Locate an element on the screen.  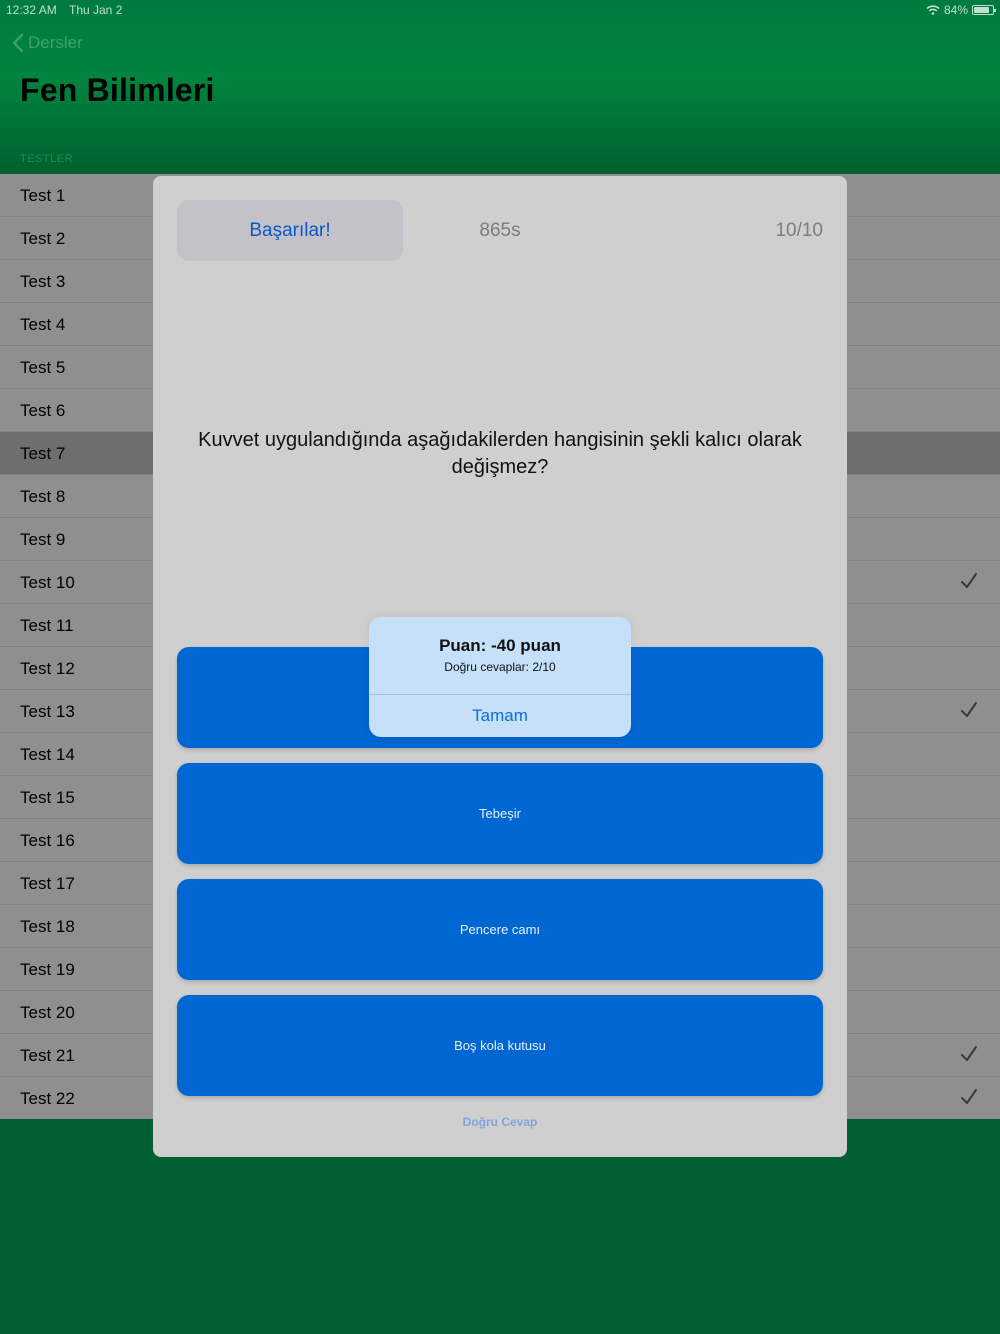
list-item-label: Test 16 is located at coordinates (47, 840).